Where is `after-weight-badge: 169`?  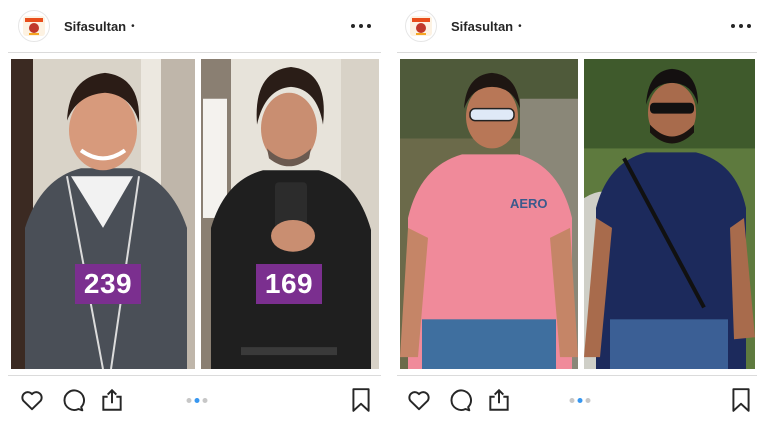
after-weight-badge: 169 is located at coordinates (289, 284).